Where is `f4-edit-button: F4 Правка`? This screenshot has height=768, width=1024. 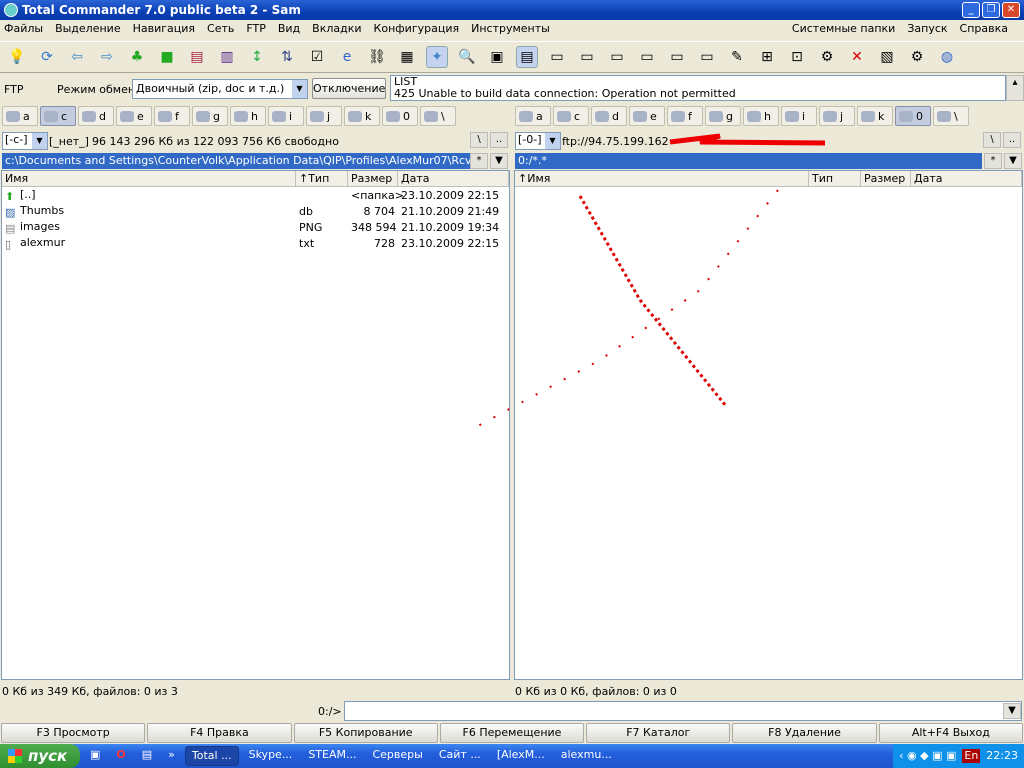 f4-edit-button: F4 Правка is located at coordinates (219, 733).